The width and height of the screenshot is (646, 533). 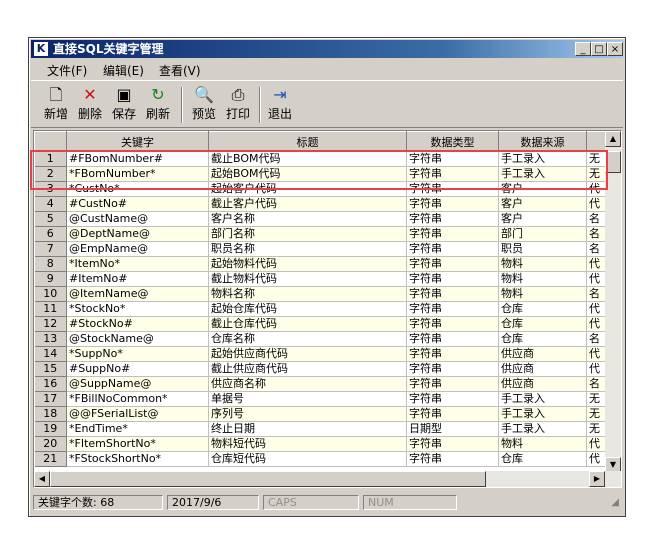 What do you see at coordinates (50, 414) in the screenshot?
I see `row-number: 18` at bounding box center [50, 414].